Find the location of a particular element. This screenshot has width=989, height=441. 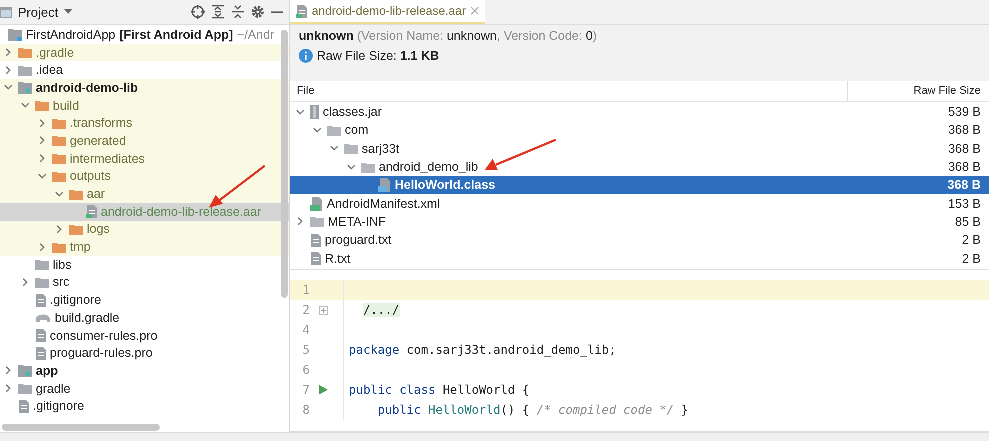

project-view-icon is located at coordinates (6, 12).